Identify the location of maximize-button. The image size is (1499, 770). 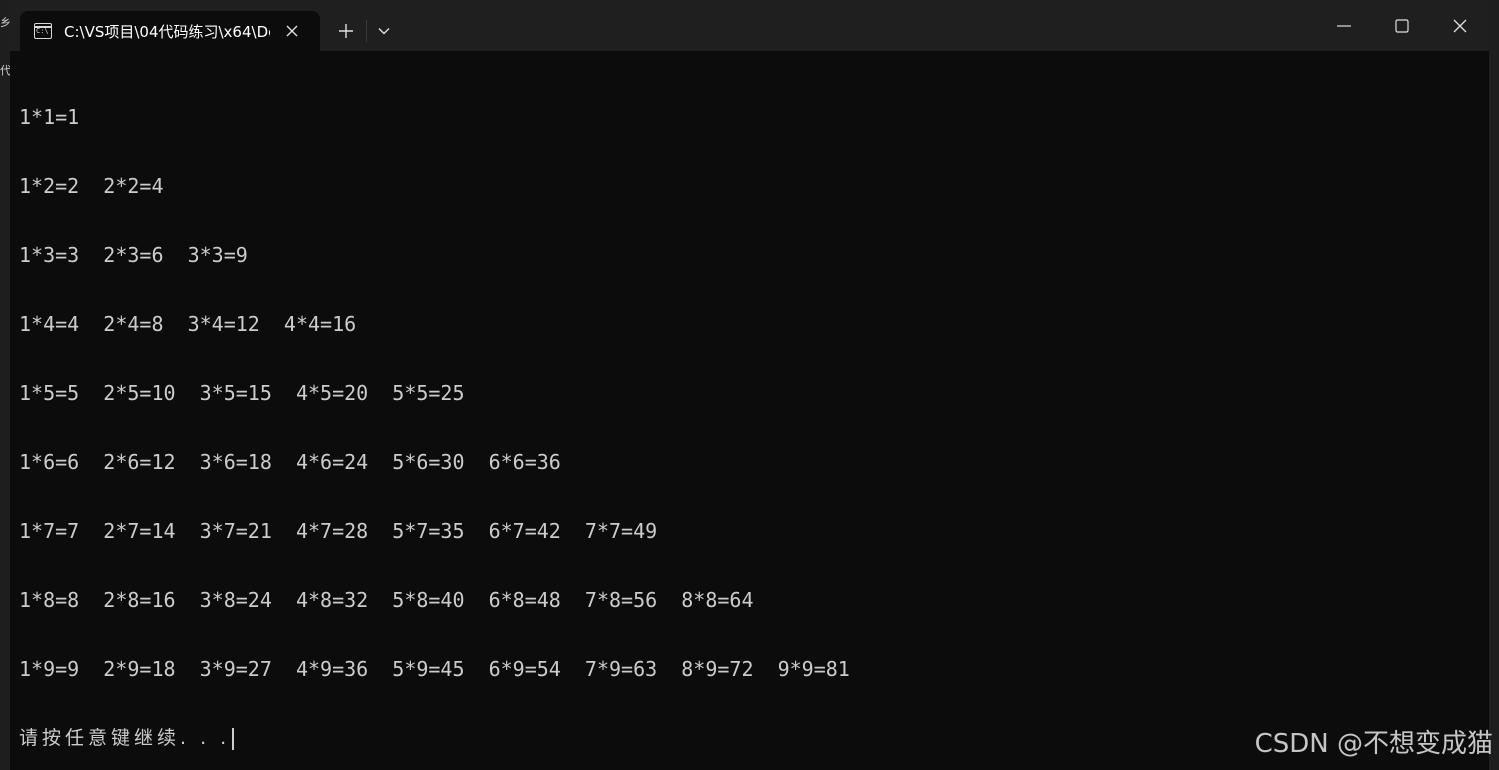
(1402, 25).